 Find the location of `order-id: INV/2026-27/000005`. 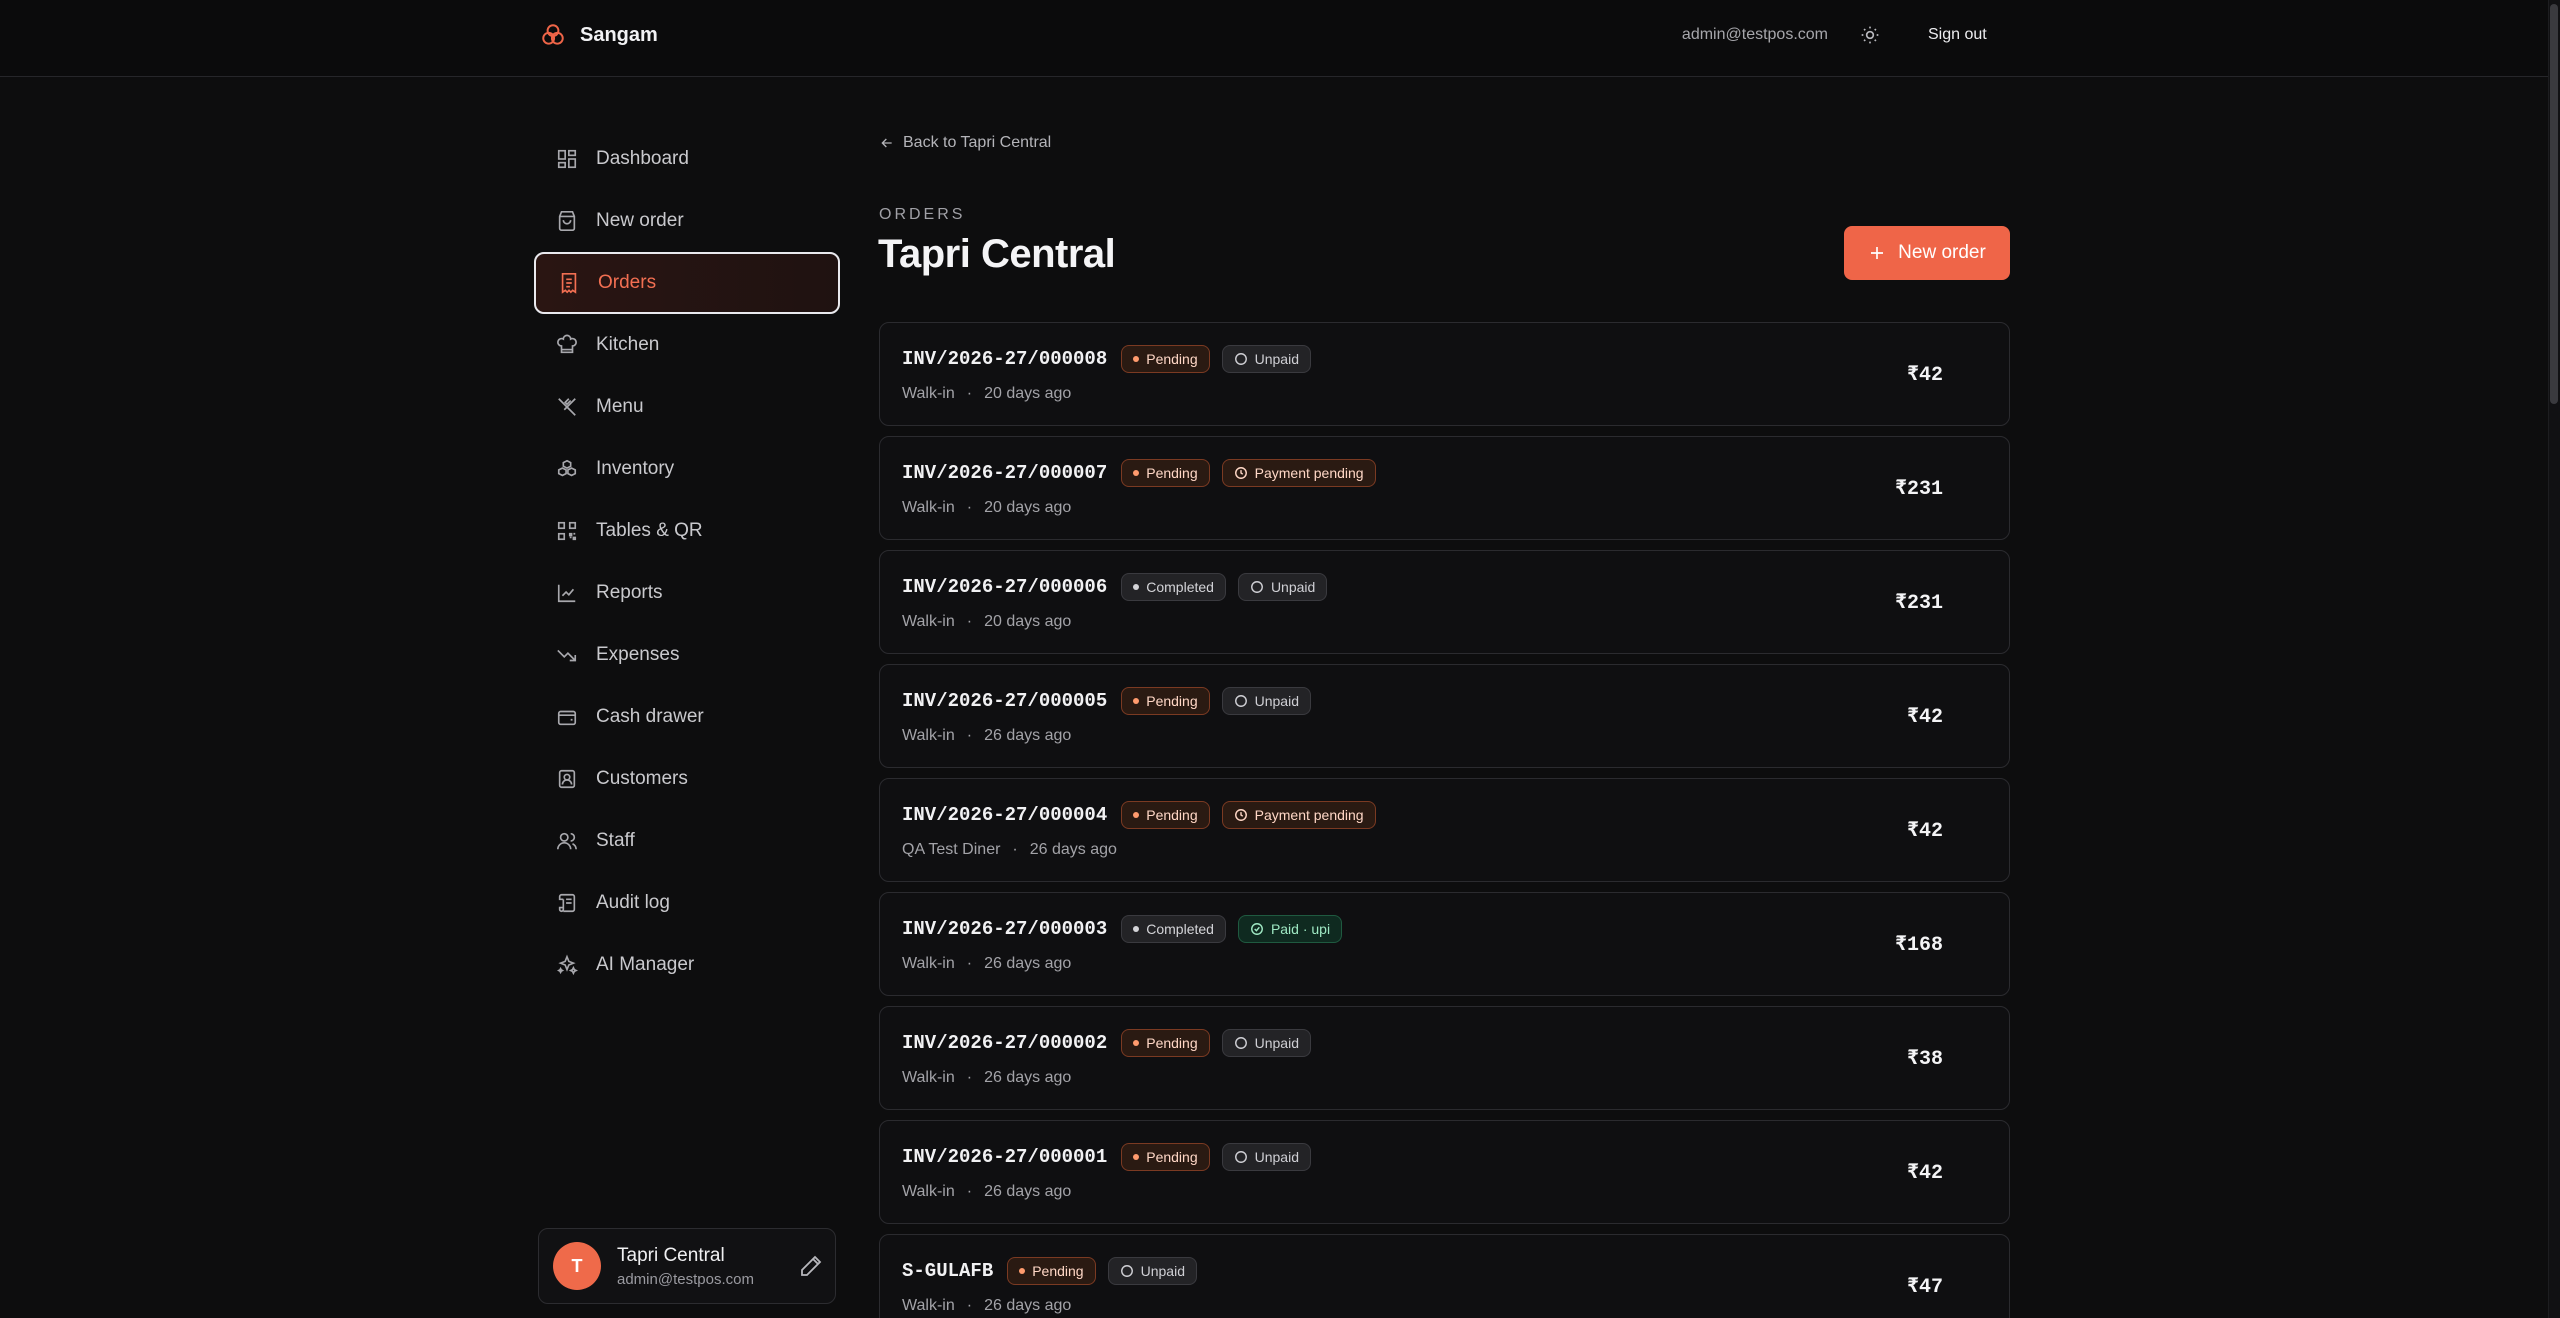

order-id: INV/2026-27/000005 is located at coordinates (1005, 701).